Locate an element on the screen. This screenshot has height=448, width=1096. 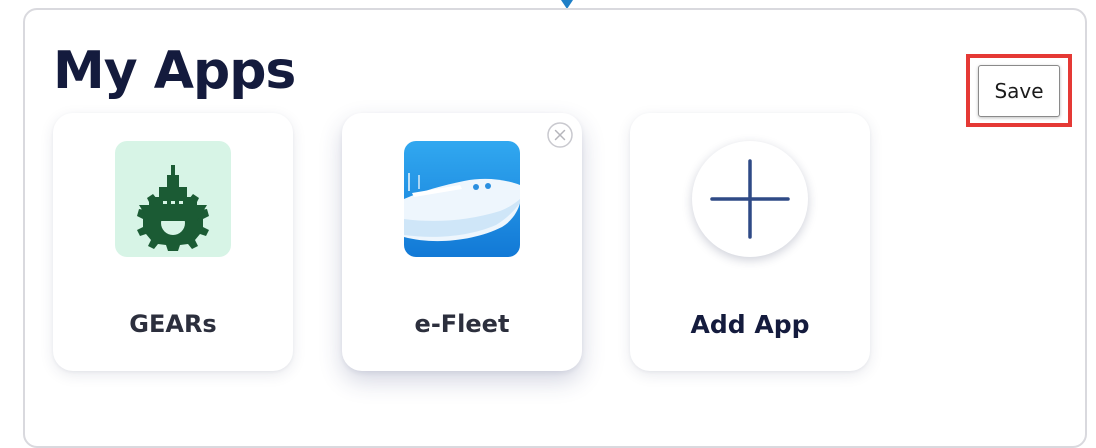
app-card-gears: GEARs is located at coordinates (173, 242).